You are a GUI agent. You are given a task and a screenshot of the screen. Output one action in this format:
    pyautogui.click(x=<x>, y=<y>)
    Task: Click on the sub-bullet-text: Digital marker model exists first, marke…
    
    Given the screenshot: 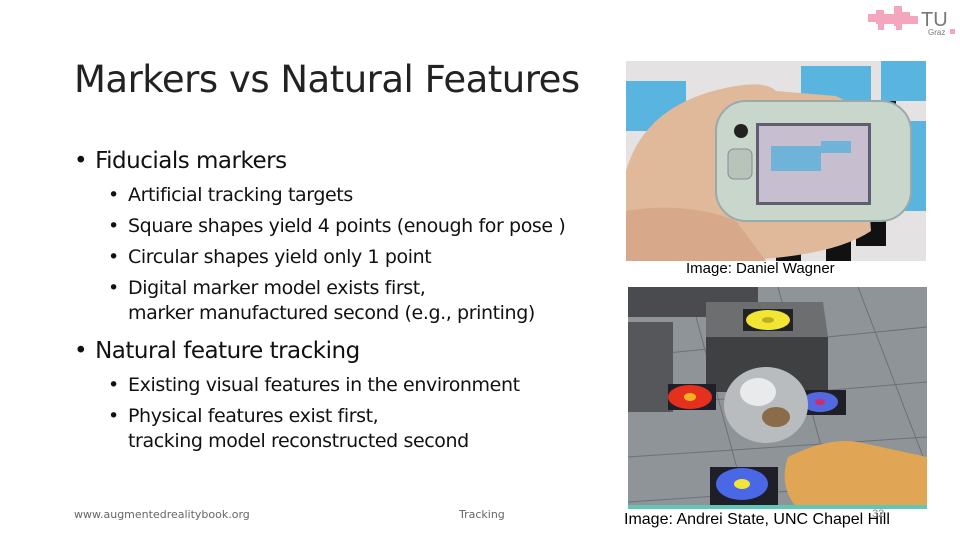 What is the action you would take?
    pyautogui.click(x=331, y=300)
    